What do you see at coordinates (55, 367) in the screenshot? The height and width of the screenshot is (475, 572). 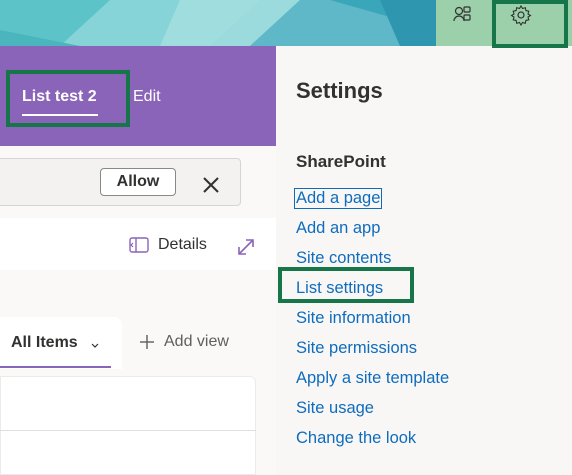 I see `tab-selected-indicator` at bounding box center [55, 367].